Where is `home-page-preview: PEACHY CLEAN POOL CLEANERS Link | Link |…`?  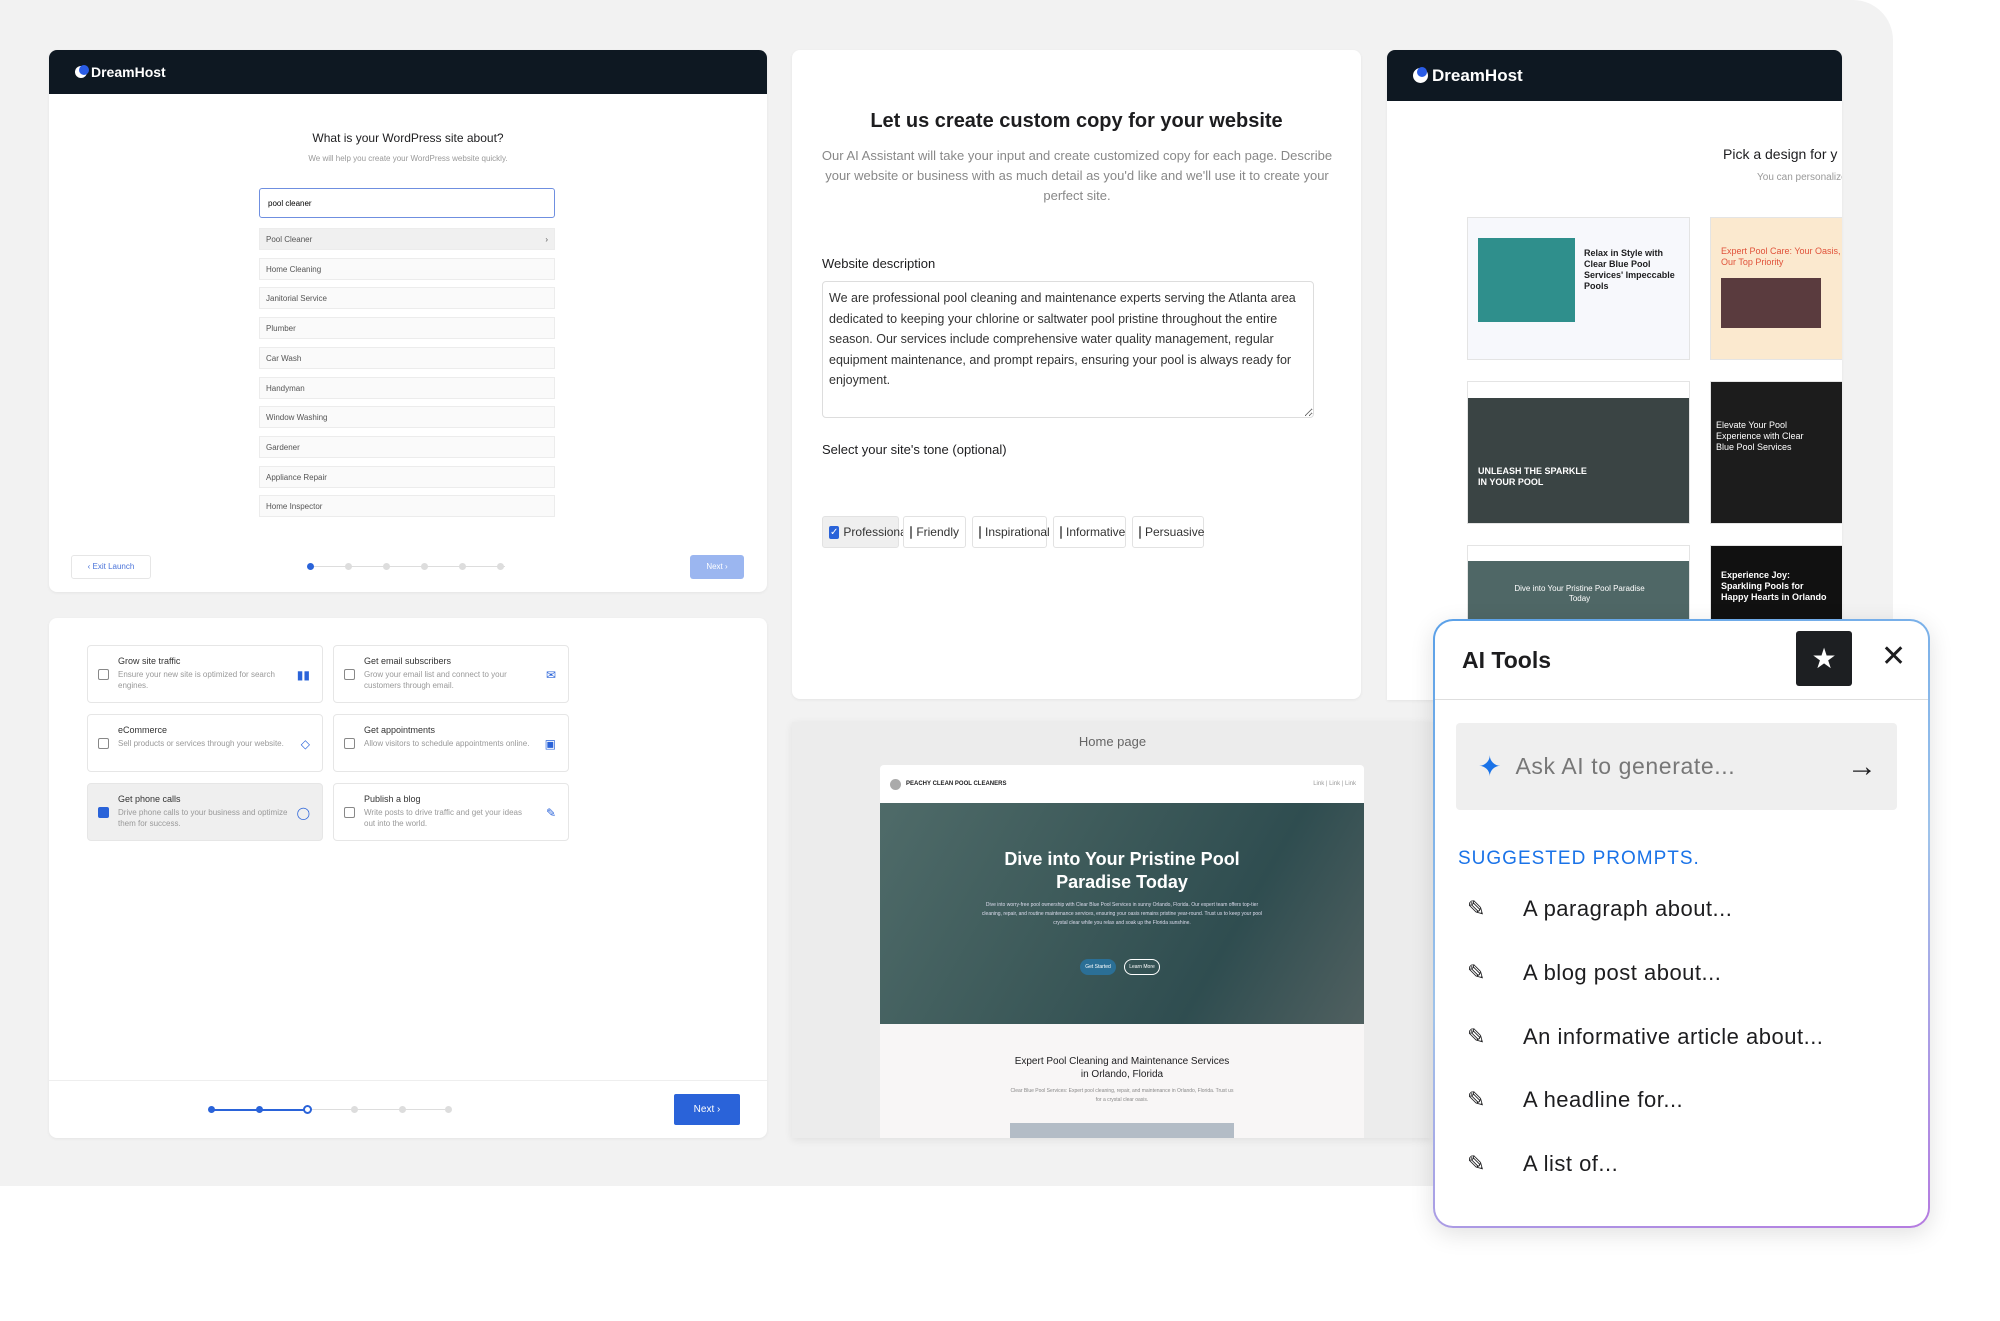
home-page-preview: PEACHY CLEAN POOL CLEANERS Link | Link |… is located at coordinates (1122, 951).